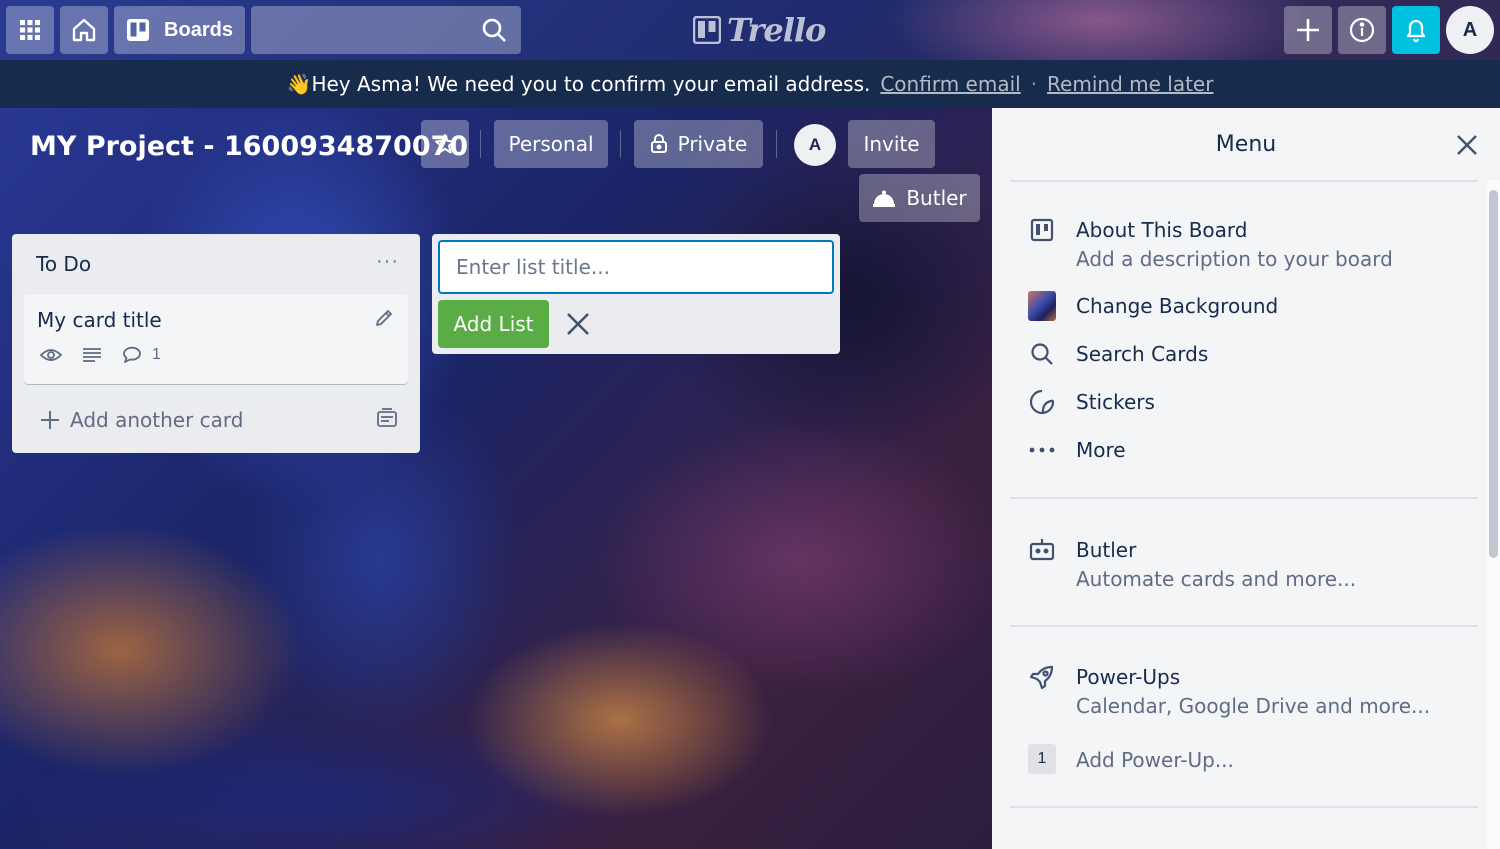 The width and height of the screenshot is (1500, 849). Describe the element at coordinates (1101, 450) in the screenshot. I see `menu-item-label: More` at that location.